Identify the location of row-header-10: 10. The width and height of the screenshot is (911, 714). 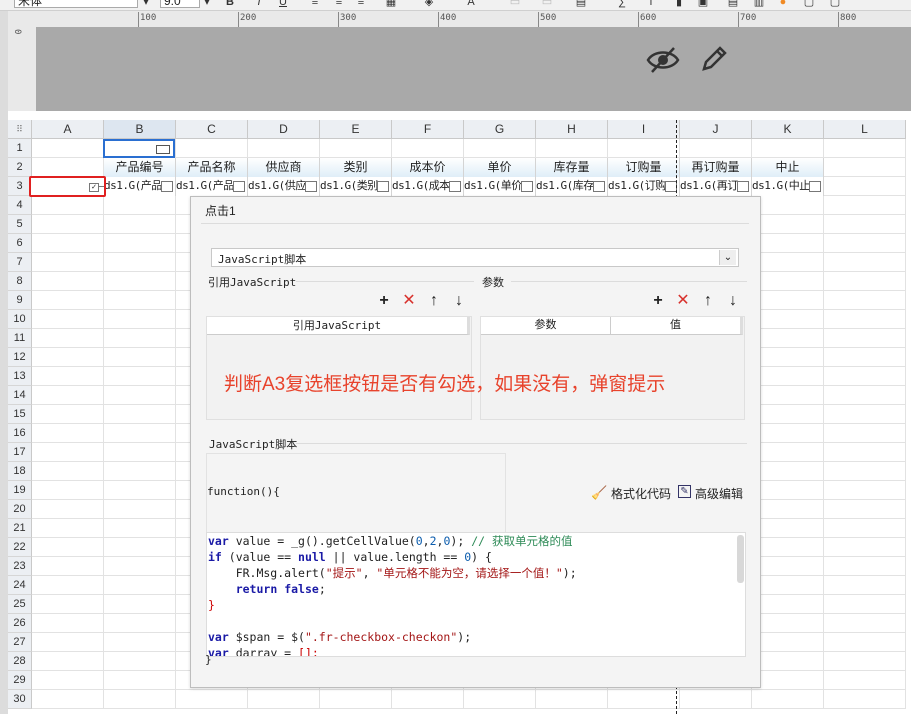
(20, 319).